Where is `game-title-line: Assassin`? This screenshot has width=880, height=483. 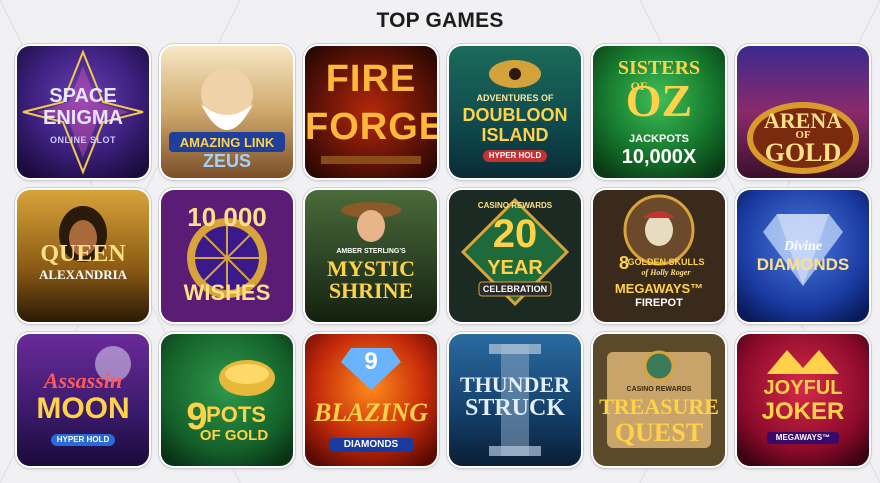
game-title-line: Assassin is located at coordinates (83, 381).